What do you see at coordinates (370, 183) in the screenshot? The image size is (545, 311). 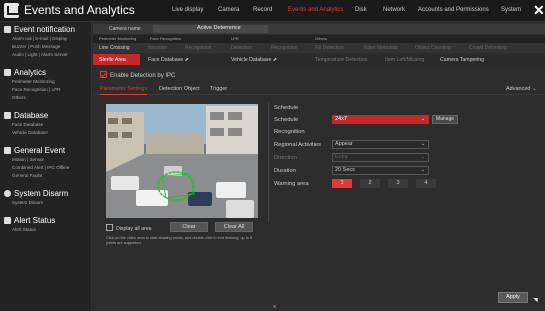 I see `warning-area-2-button: 2` at bounding box center [370, 183].